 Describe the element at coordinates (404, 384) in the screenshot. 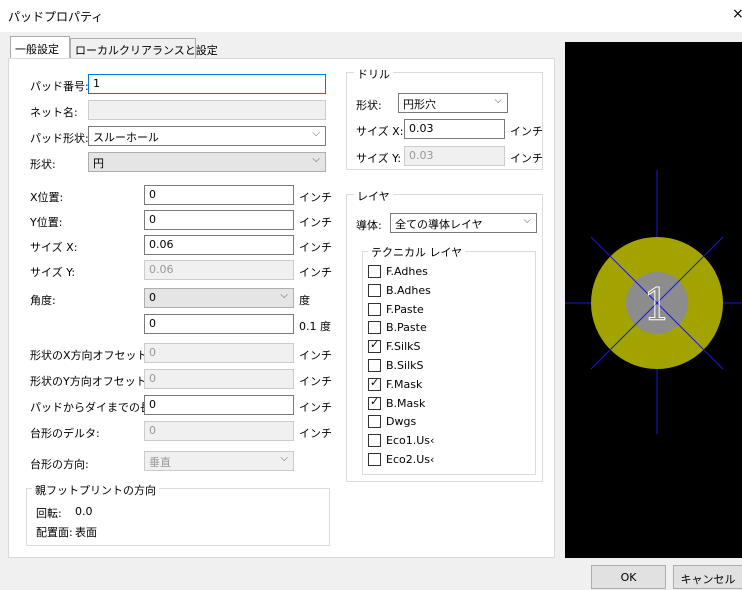

I see `layer-label: F.Mask` at that location.